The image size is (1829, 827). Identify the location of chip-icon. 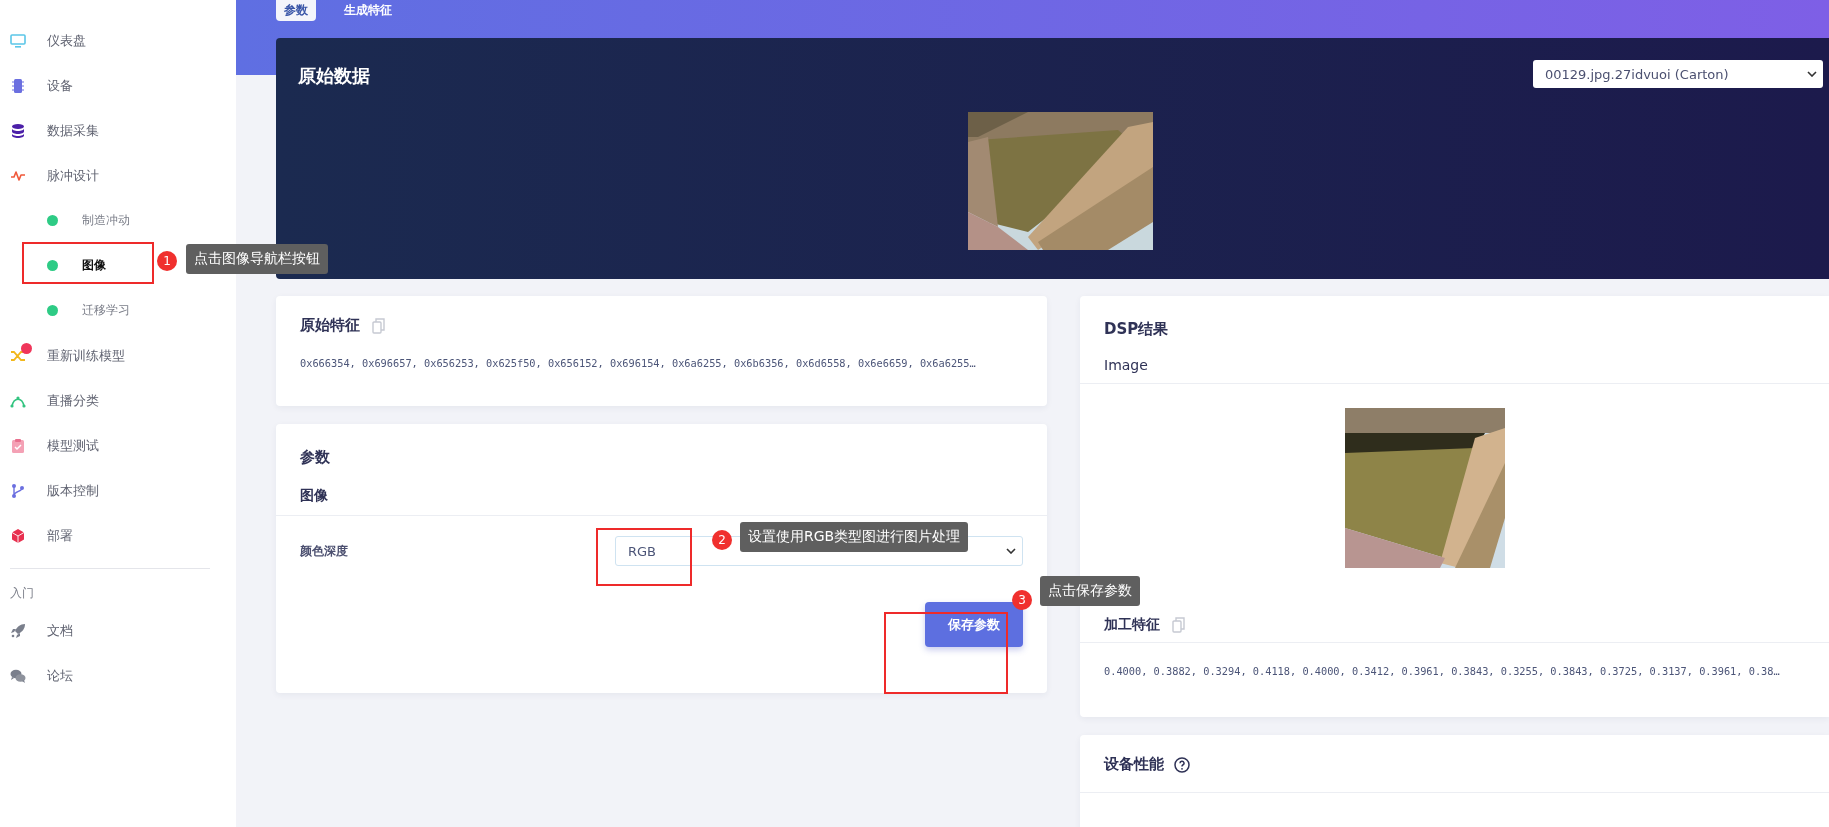
(18, 85).